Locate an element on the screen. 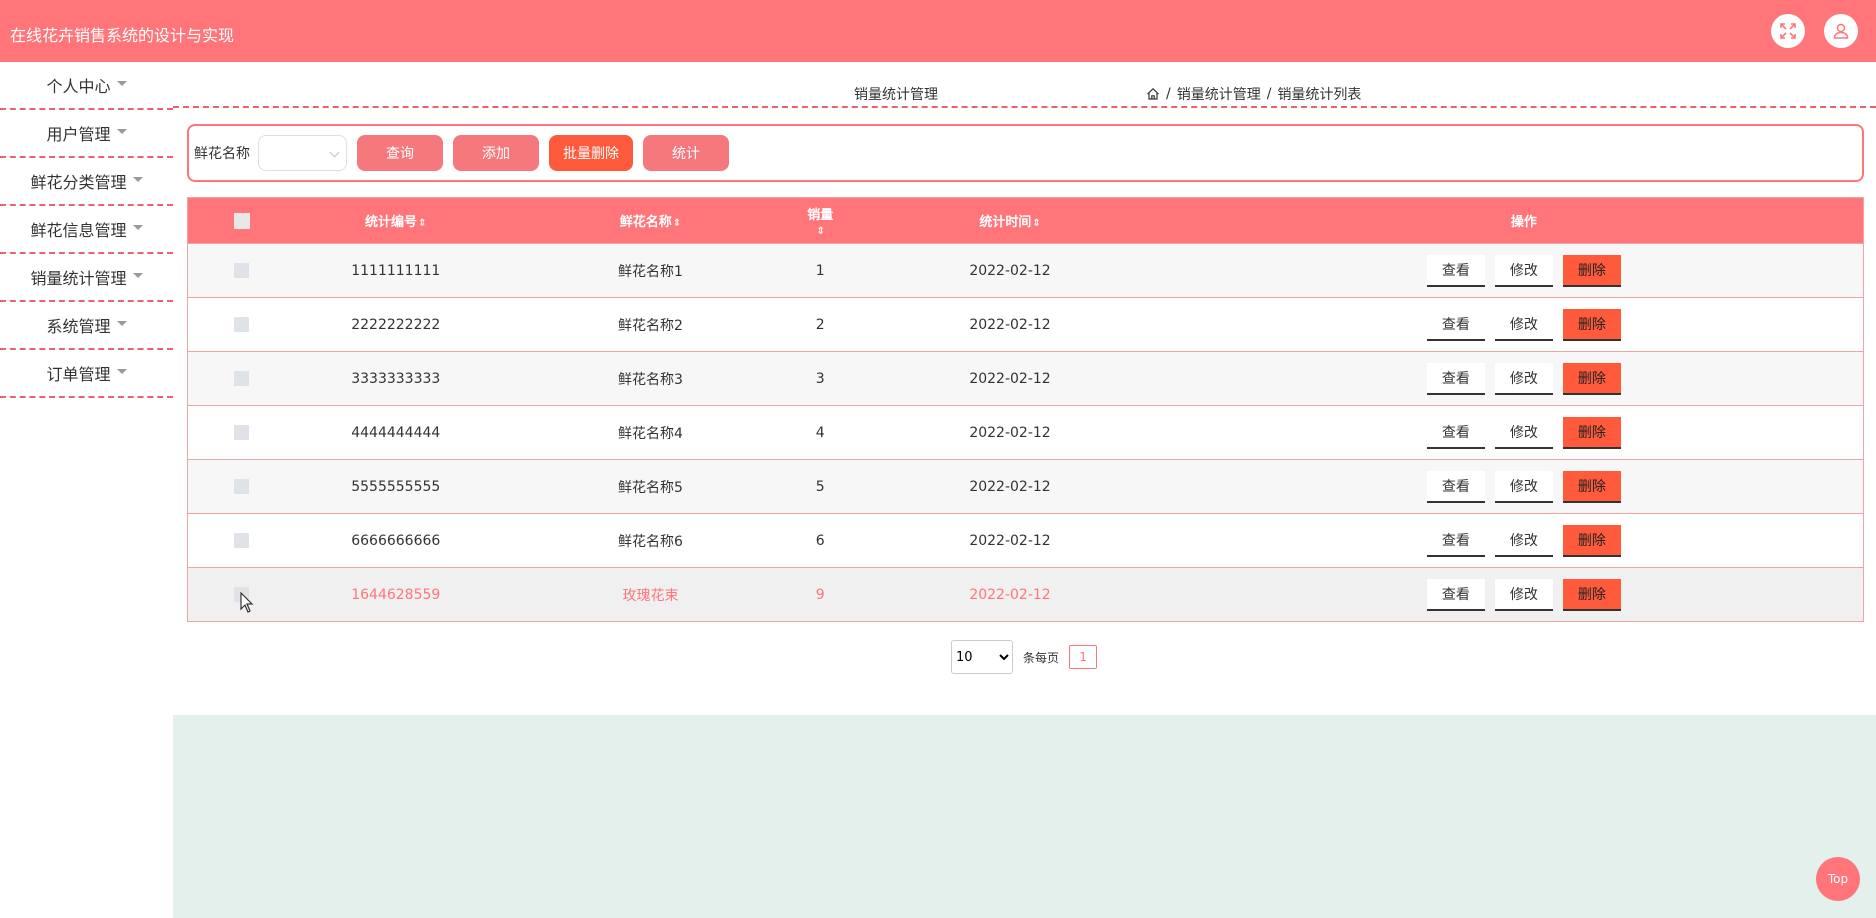 The height and width of the screenshot is (918, 1876). add-button: 添加 is located at coordinates (496, 153).